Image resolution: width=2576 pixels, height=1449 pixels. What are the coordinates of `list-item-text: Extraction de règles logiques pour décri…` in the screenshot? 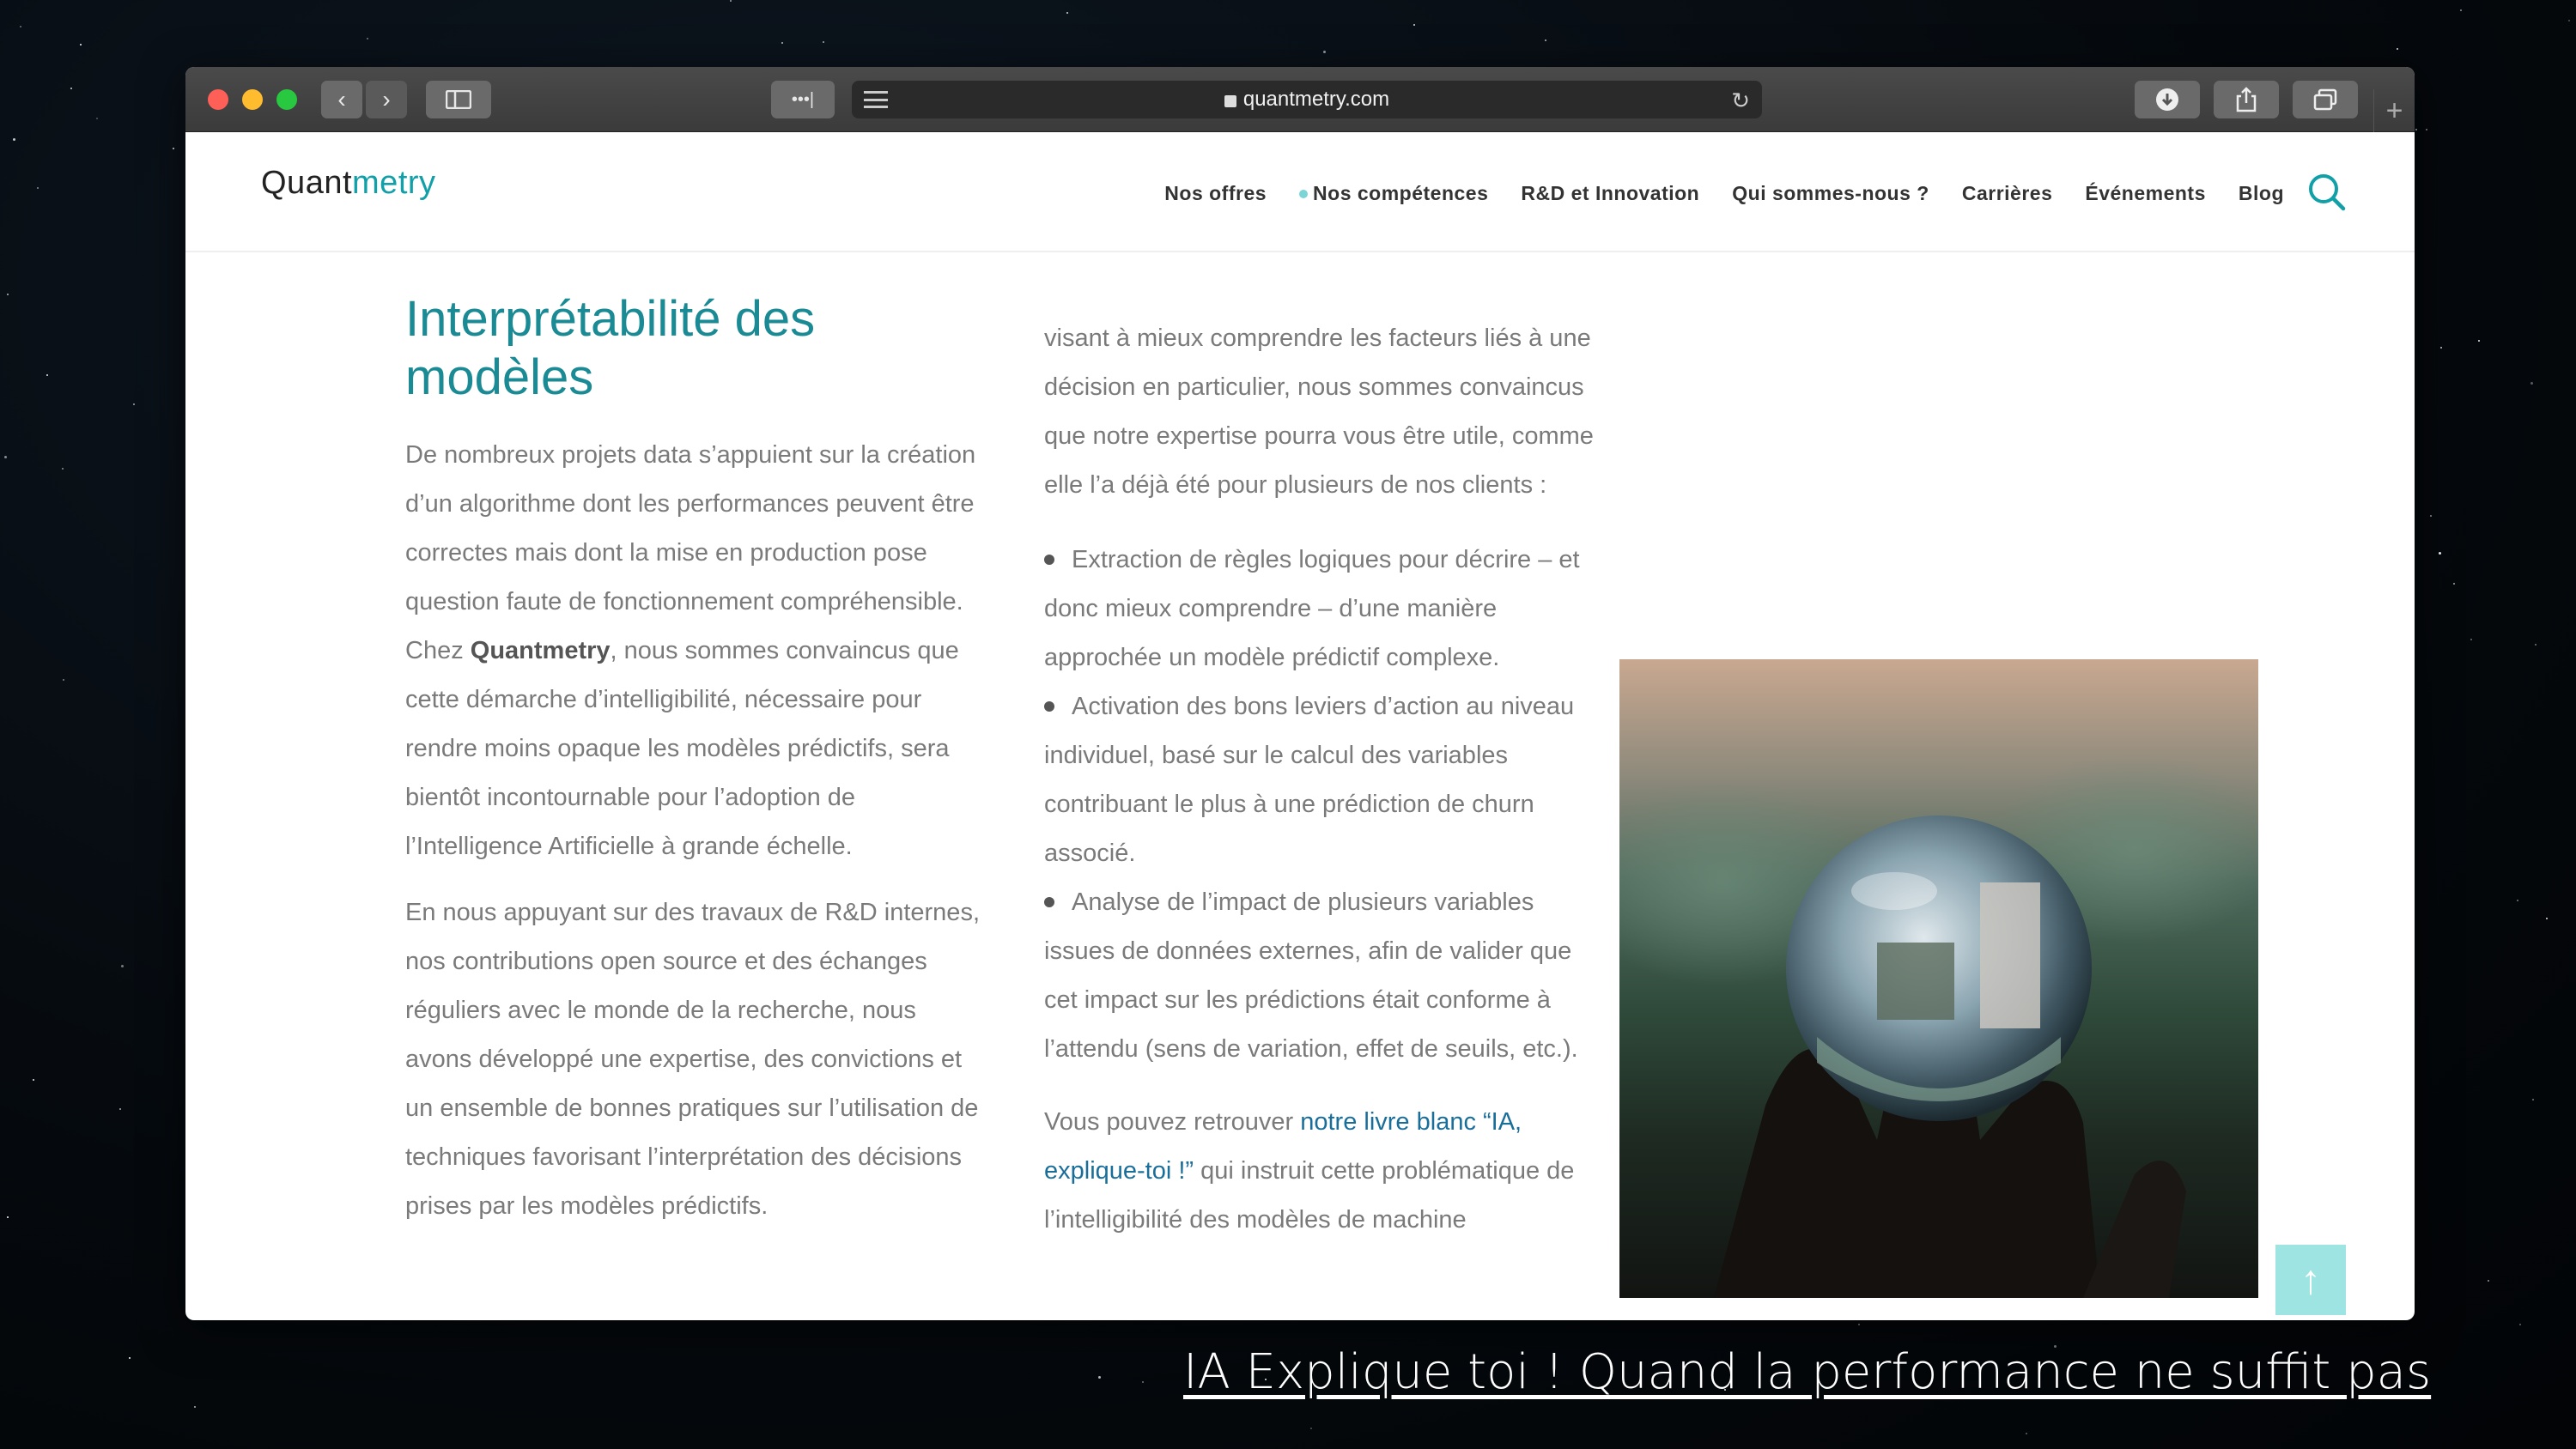 It's located at (1312, 608).